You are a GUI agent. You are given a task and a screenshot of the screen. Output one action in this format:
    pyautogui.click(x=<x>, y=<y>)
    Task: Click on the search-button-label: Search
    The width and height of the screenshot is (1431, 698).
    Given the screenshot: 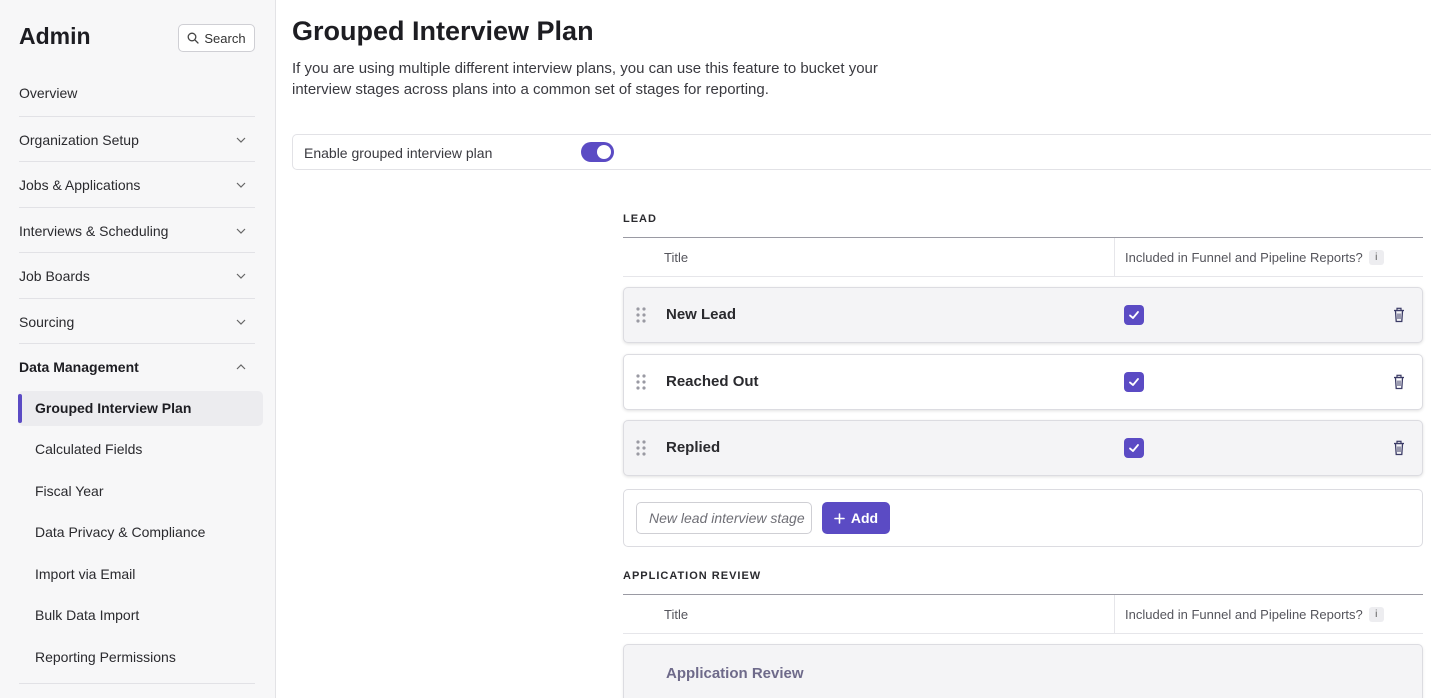 What is the action you would take?
    pyautogui.click(x=225, y=38)
    